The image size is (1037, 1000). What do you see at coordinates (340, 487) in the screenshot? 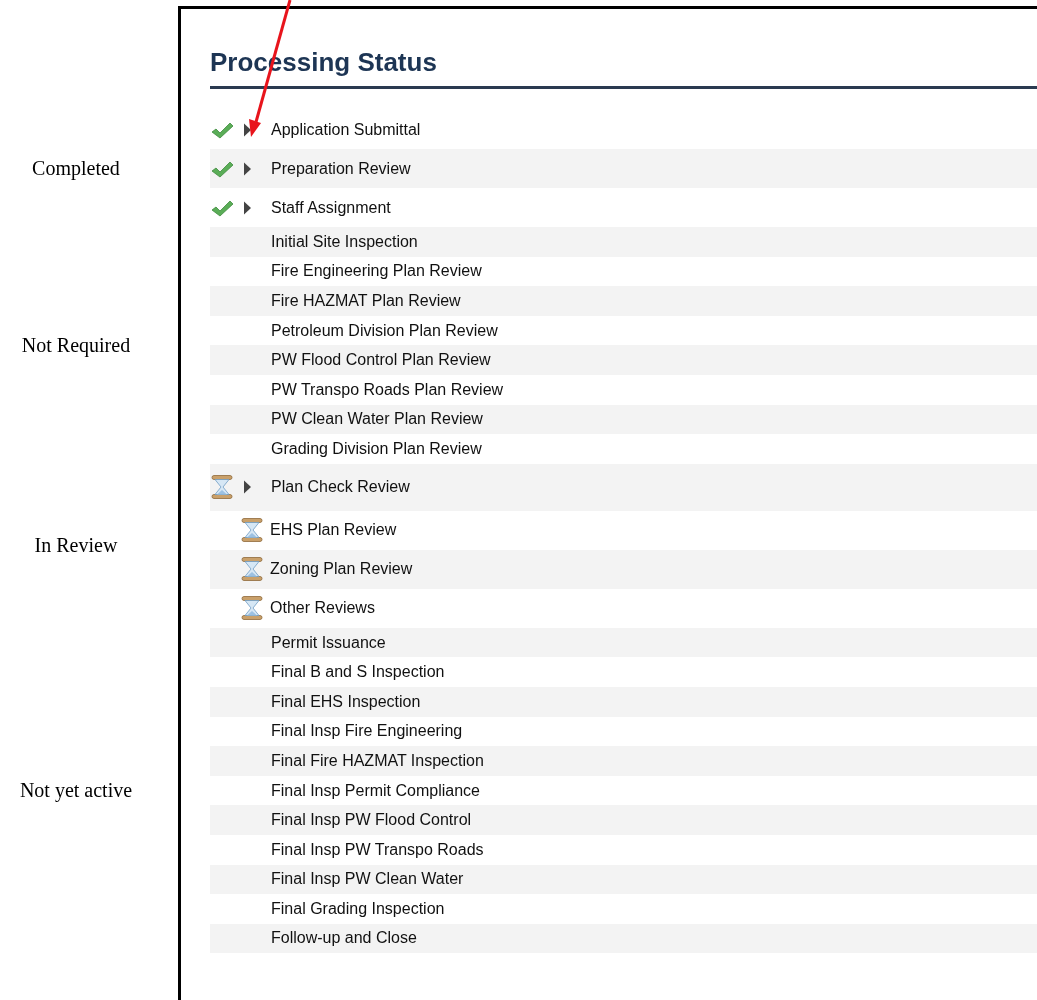
I see `task-name: Plan Check Review` at bounding box center [340, 487].